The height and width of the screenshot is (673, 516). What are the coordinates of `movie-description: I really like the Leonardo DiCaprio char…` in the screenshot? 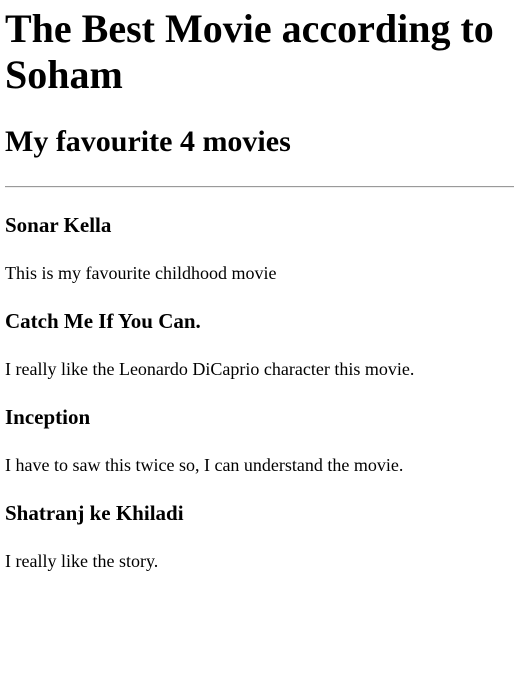 It's located at (210, 369).